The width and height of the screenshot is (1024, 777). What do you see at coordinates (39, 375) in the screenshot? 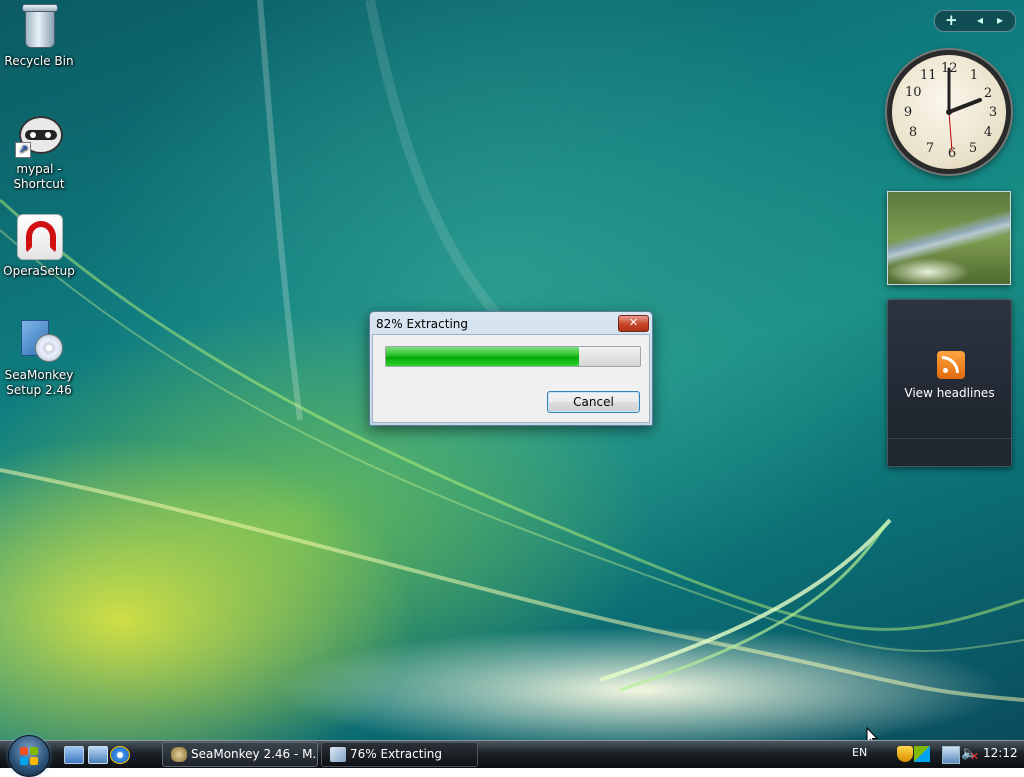
I see `desktop-icon-label: SeaMonkey` at bounding box center [39, 375].